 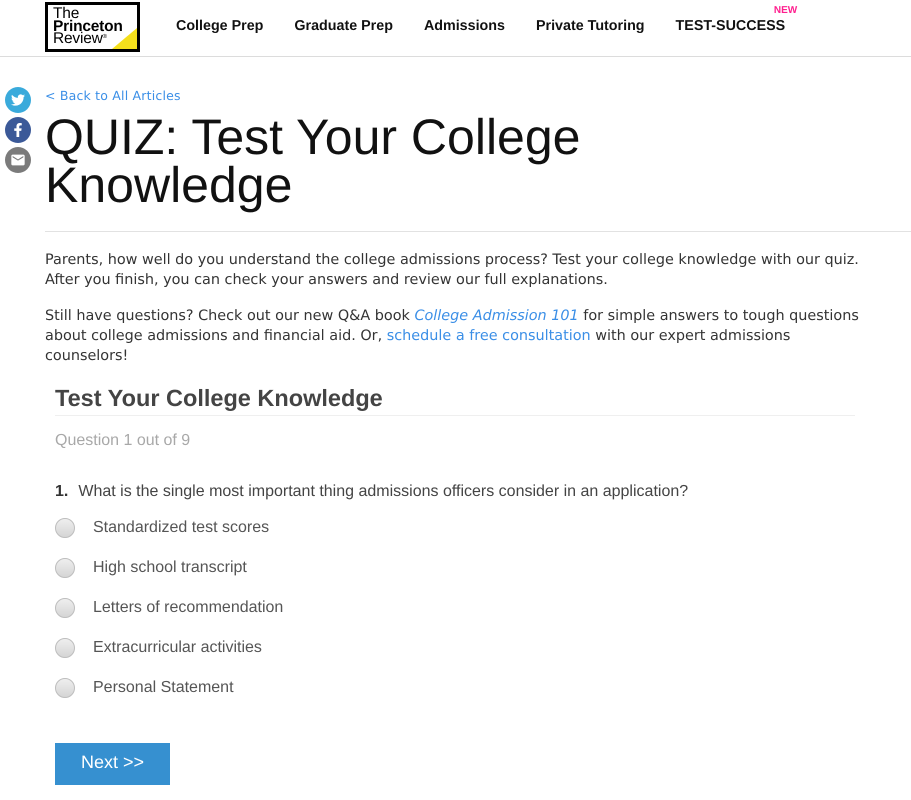 What do you see at coordinates (383, 492) in the screenshot?
I see `question-text: What is the single most important thing admissions officers consider in an application?` at bounding box center [383, 492].